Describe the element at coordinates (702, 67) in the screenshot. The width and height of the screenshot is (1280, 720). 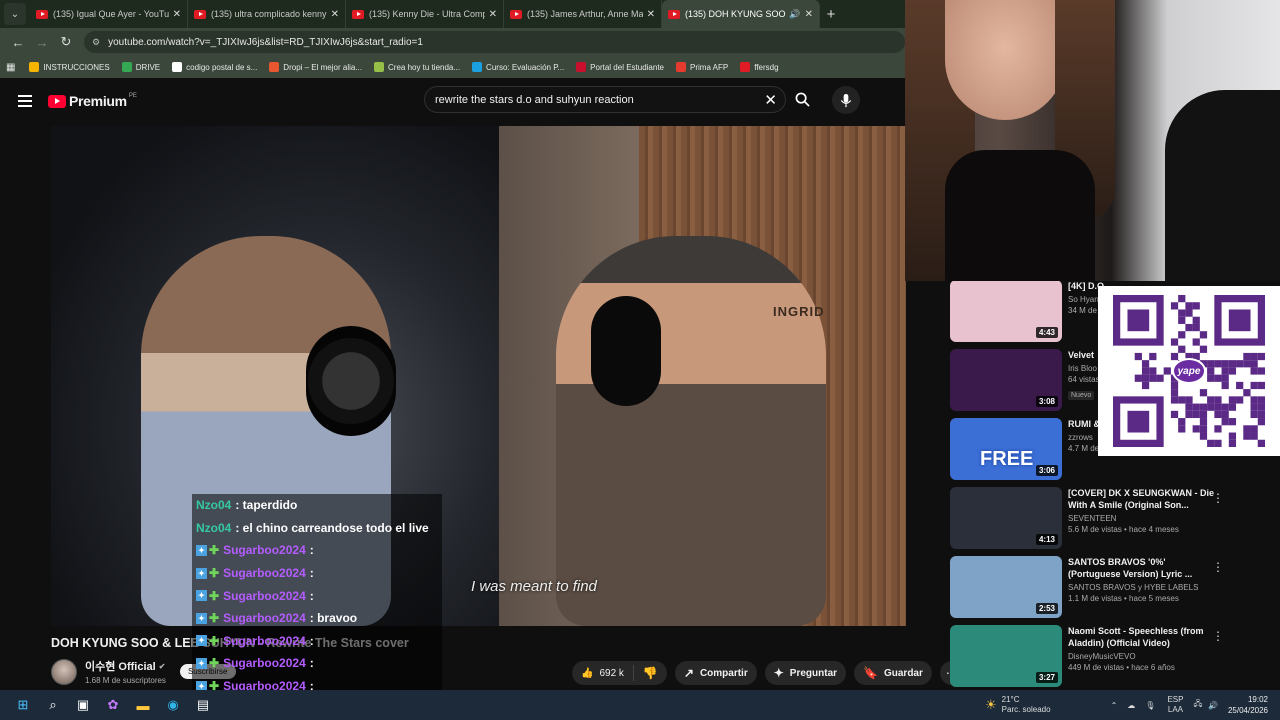
I see `bookmark-item: Prima AFP` at that location.